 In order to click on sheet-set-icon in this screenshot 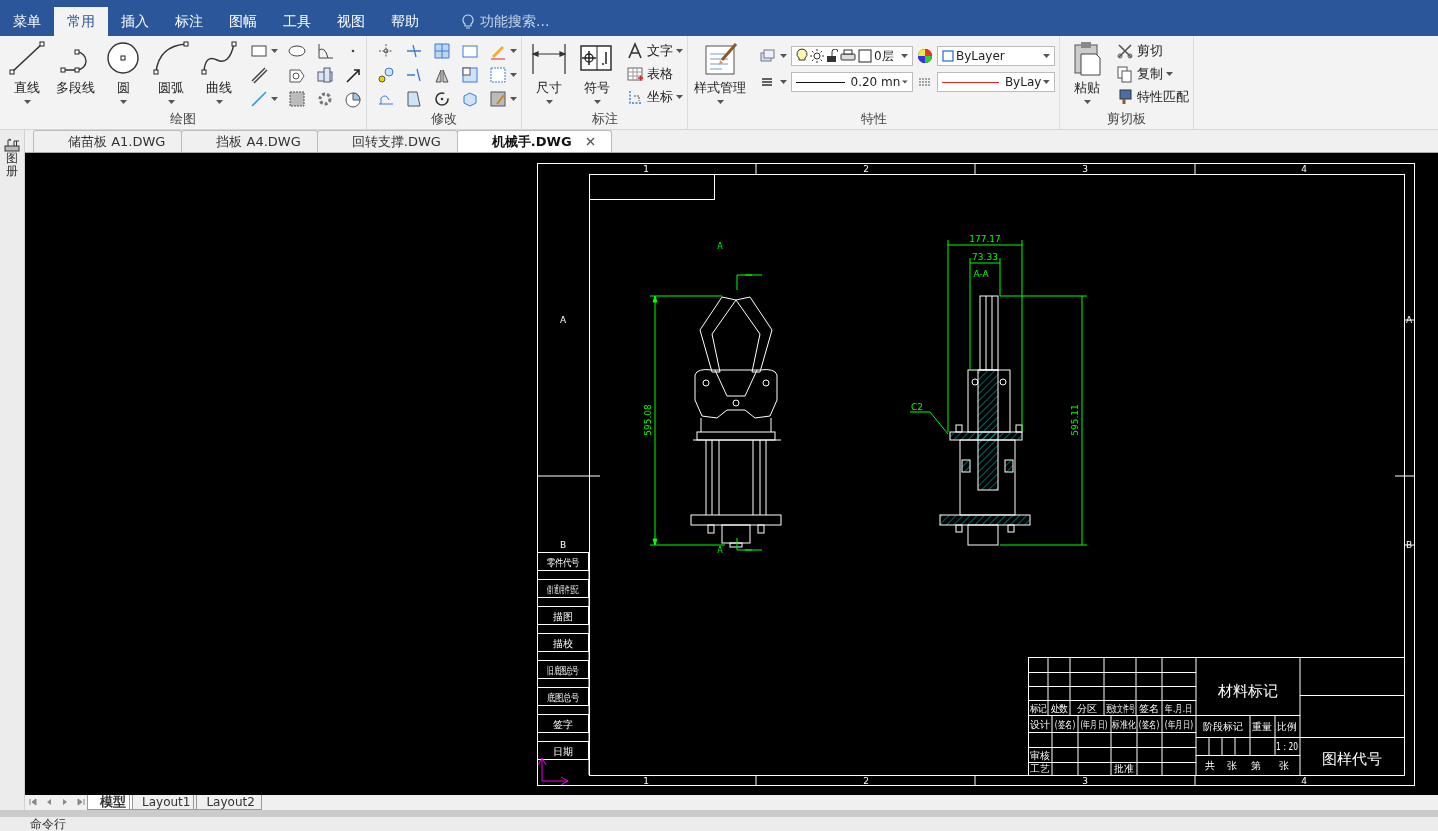, I will do `click(12, 145)`.